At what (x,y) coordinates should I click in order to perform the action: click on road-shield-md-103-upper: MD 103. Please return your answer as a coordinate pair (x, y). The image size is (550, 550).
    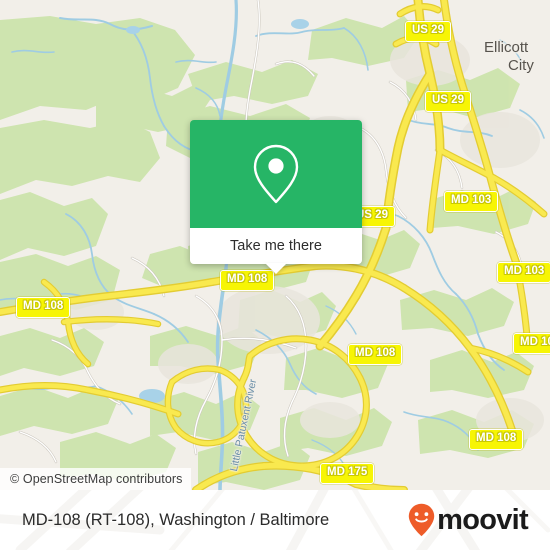
    Looking at the image, I should click on (471, 201).